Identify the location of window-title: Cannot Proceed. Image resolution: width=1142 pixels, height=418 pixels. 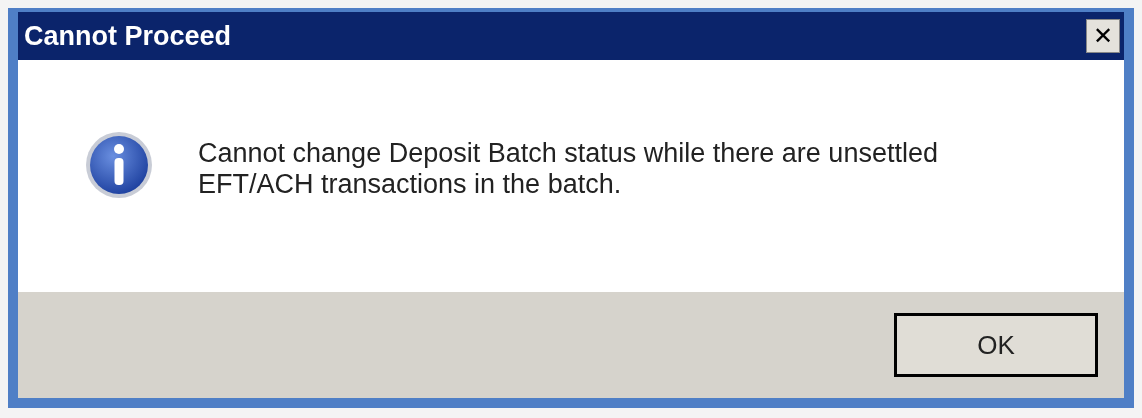
(128, 36).